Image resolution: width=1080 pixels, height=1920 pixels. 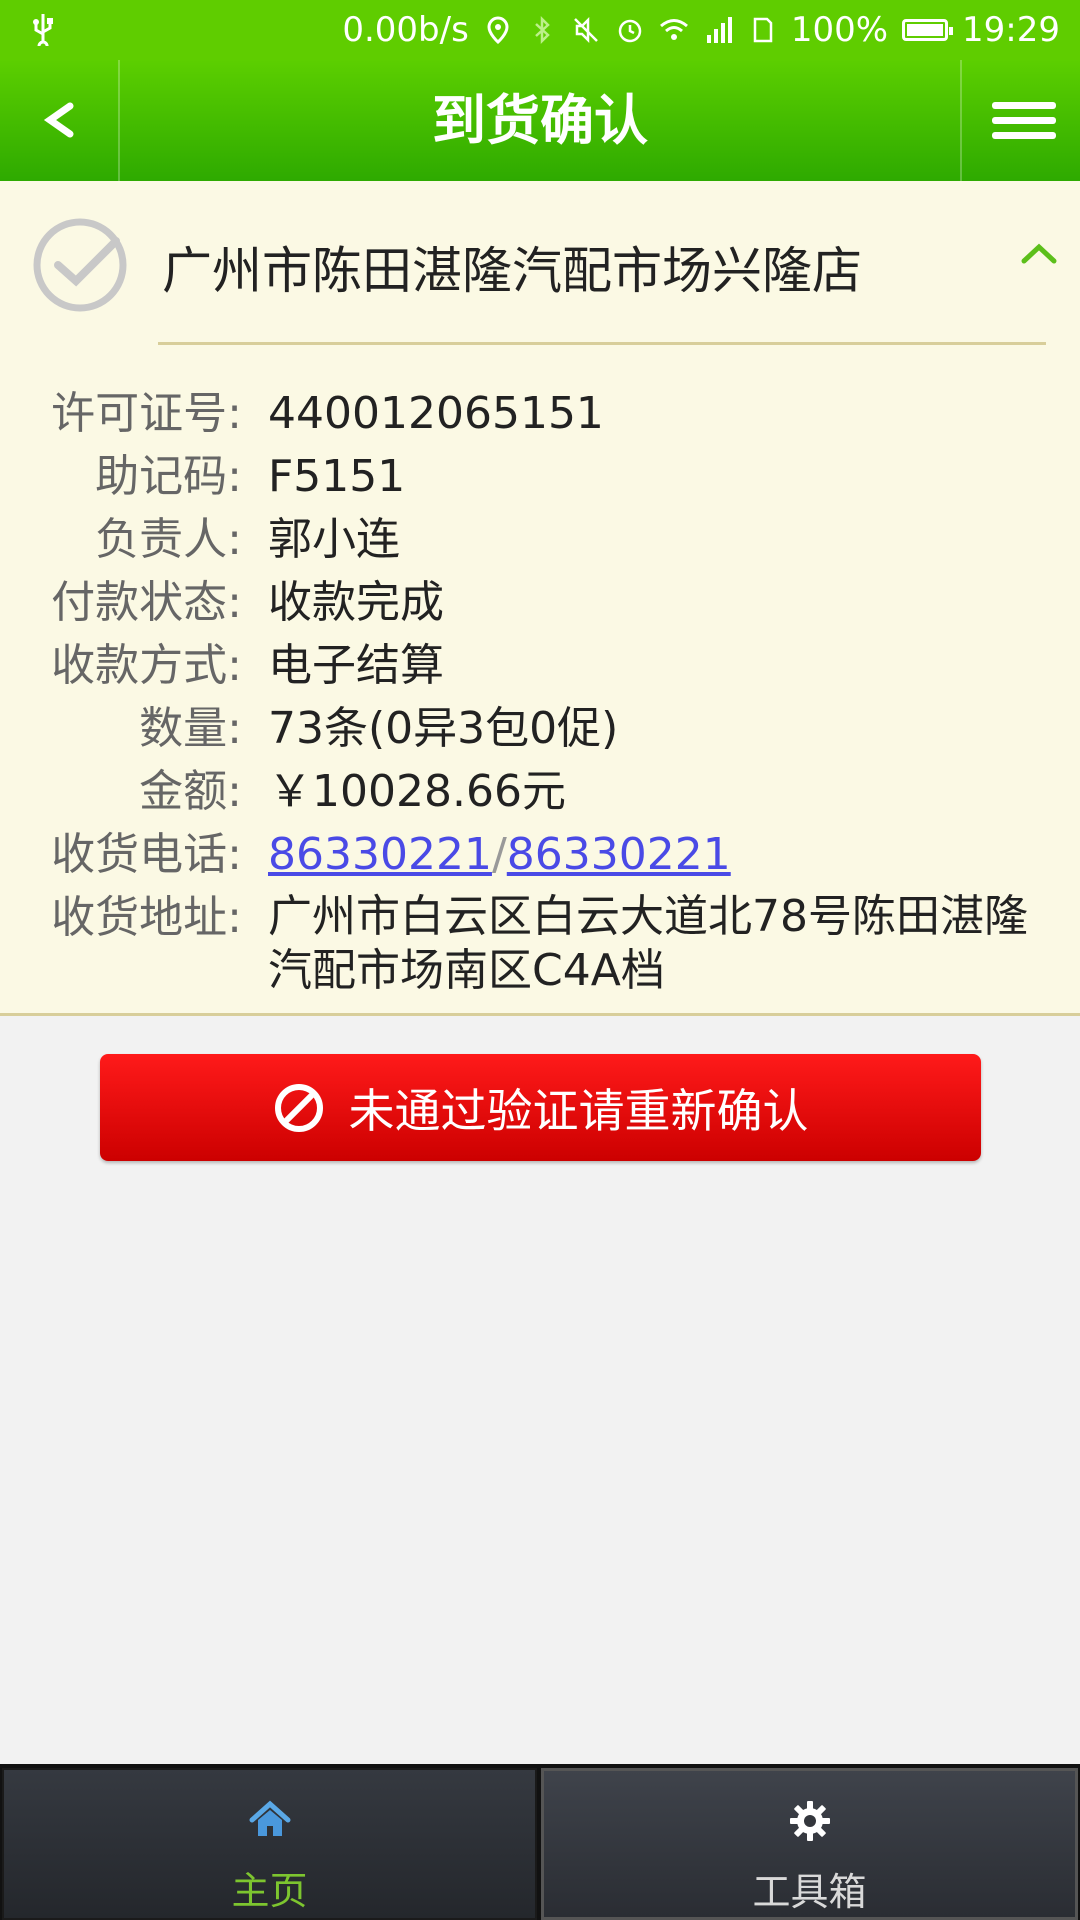 What do you see at coordinates (436, 413) in the screenshot?
I see `license-value: 440012065151` at bounding box center [436, 413].